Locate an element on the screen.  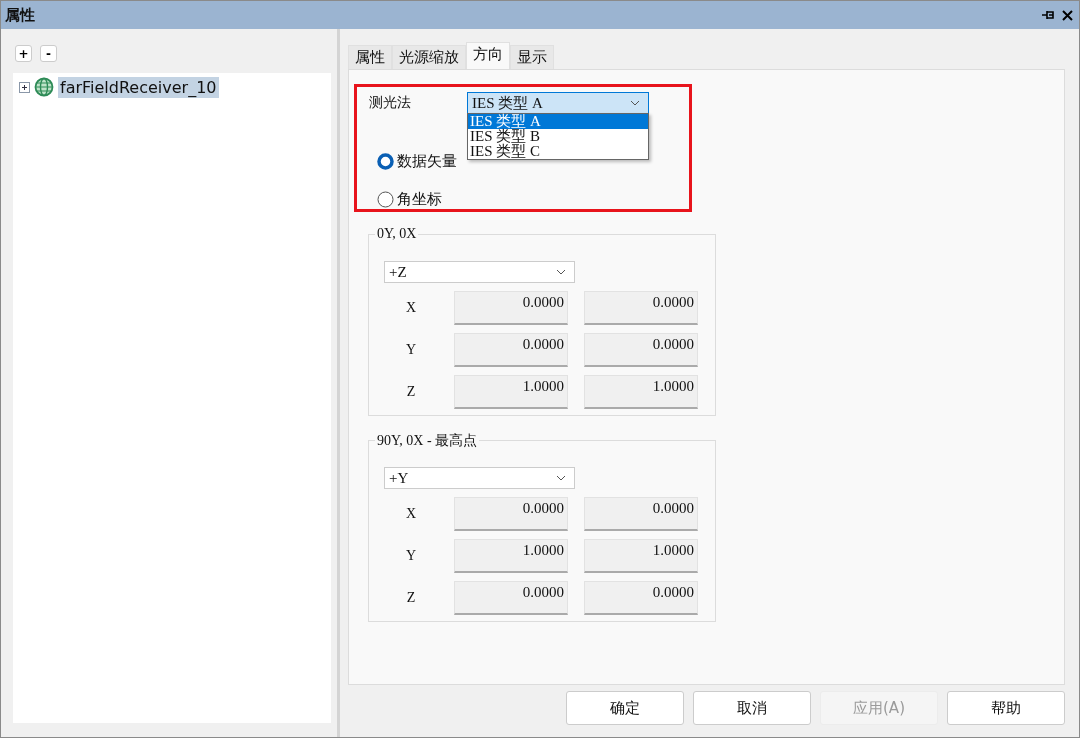
field-label: 测光法 is located at coordinates (390, 103).